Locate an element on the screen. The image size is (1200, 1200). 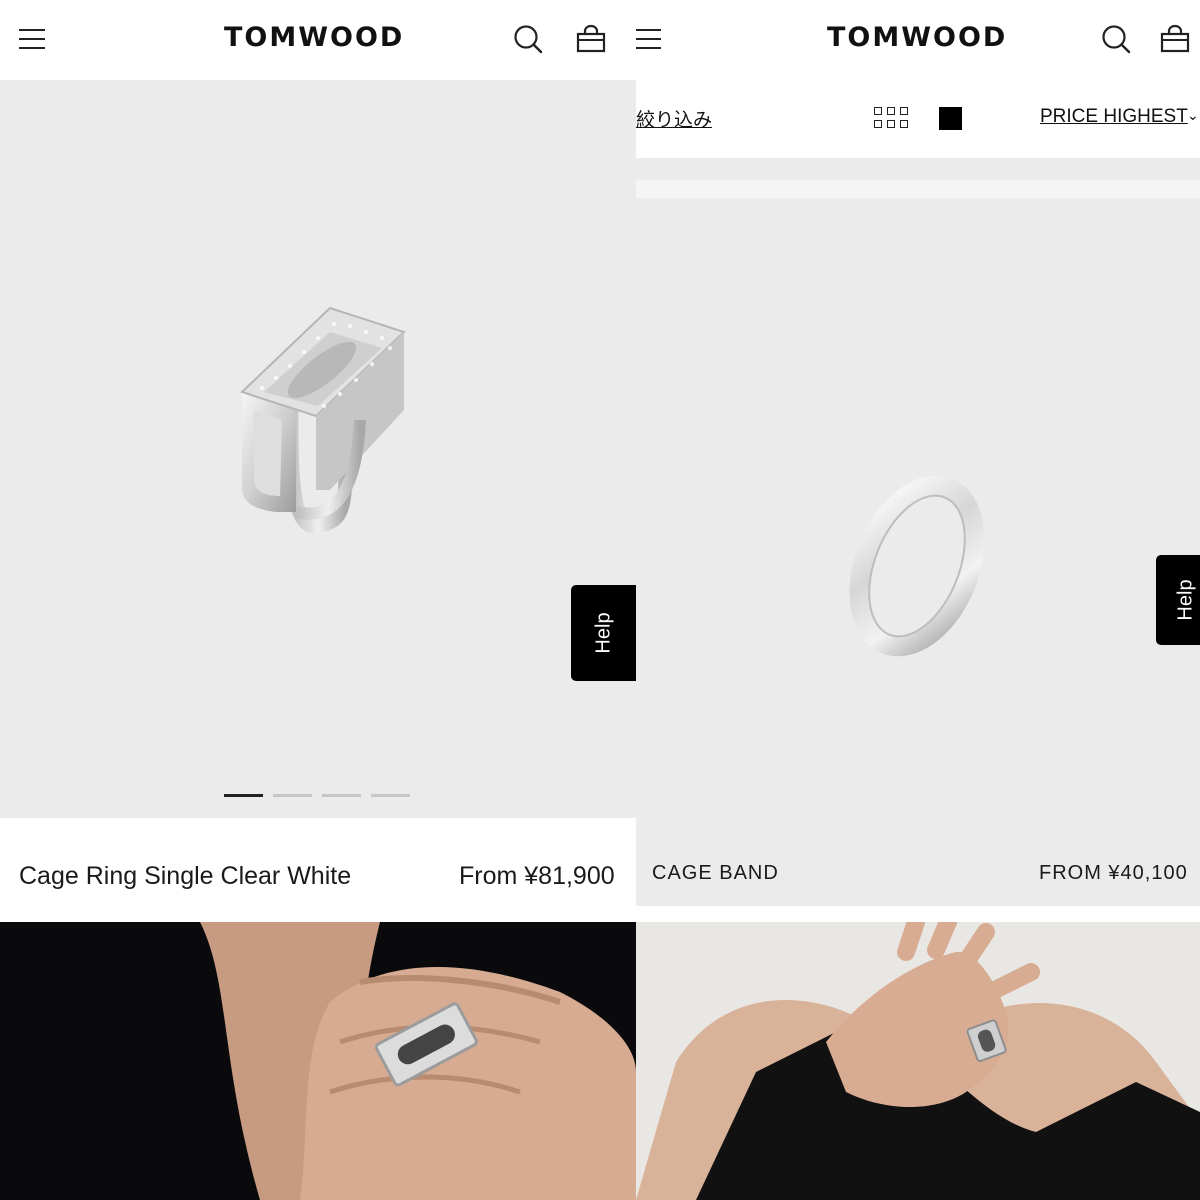
product-price: From ¥81,900 is located at coordinates (537, 876).